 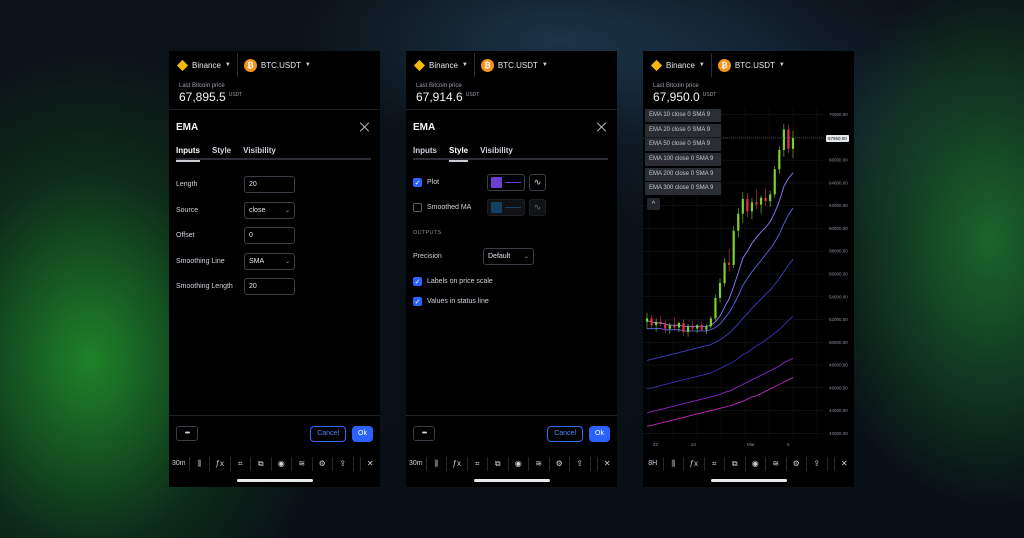 I want to click on exchange-name: Binance, so click(x=443, y=65).